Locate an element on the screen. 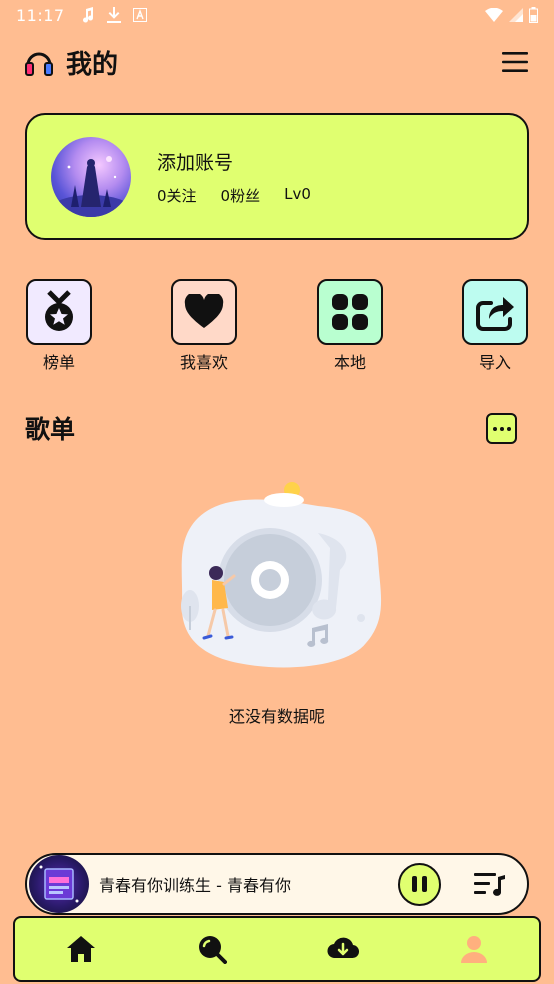  menu-button is located at coordinates (515, 62).